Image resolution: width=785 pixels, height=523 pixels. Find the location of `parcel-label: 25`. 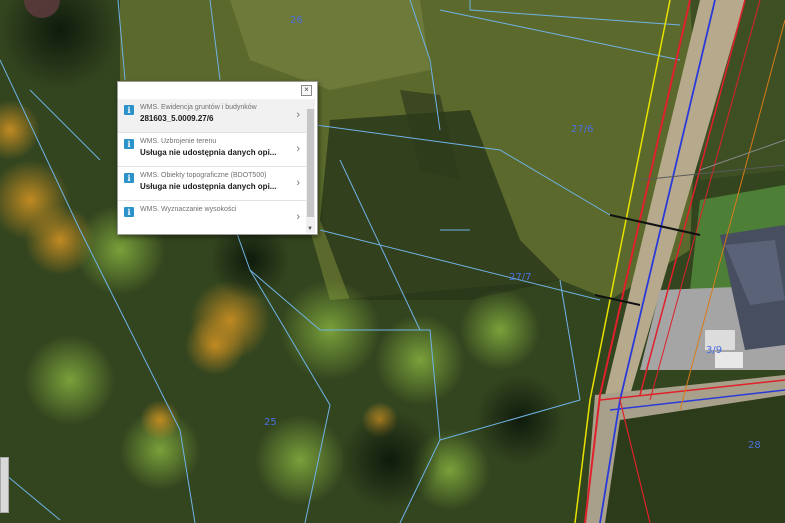

parcel-label: 25 is located at coordinates (270, 422).